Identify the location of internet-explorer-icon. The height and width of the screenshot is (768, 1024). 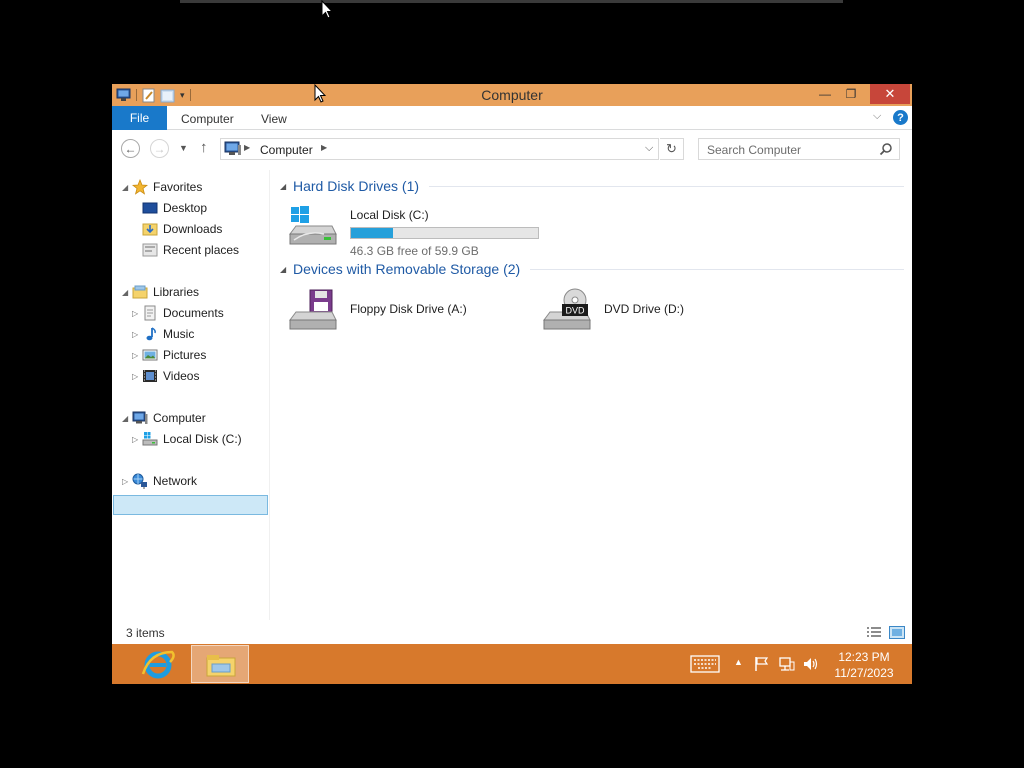
(158, 664).